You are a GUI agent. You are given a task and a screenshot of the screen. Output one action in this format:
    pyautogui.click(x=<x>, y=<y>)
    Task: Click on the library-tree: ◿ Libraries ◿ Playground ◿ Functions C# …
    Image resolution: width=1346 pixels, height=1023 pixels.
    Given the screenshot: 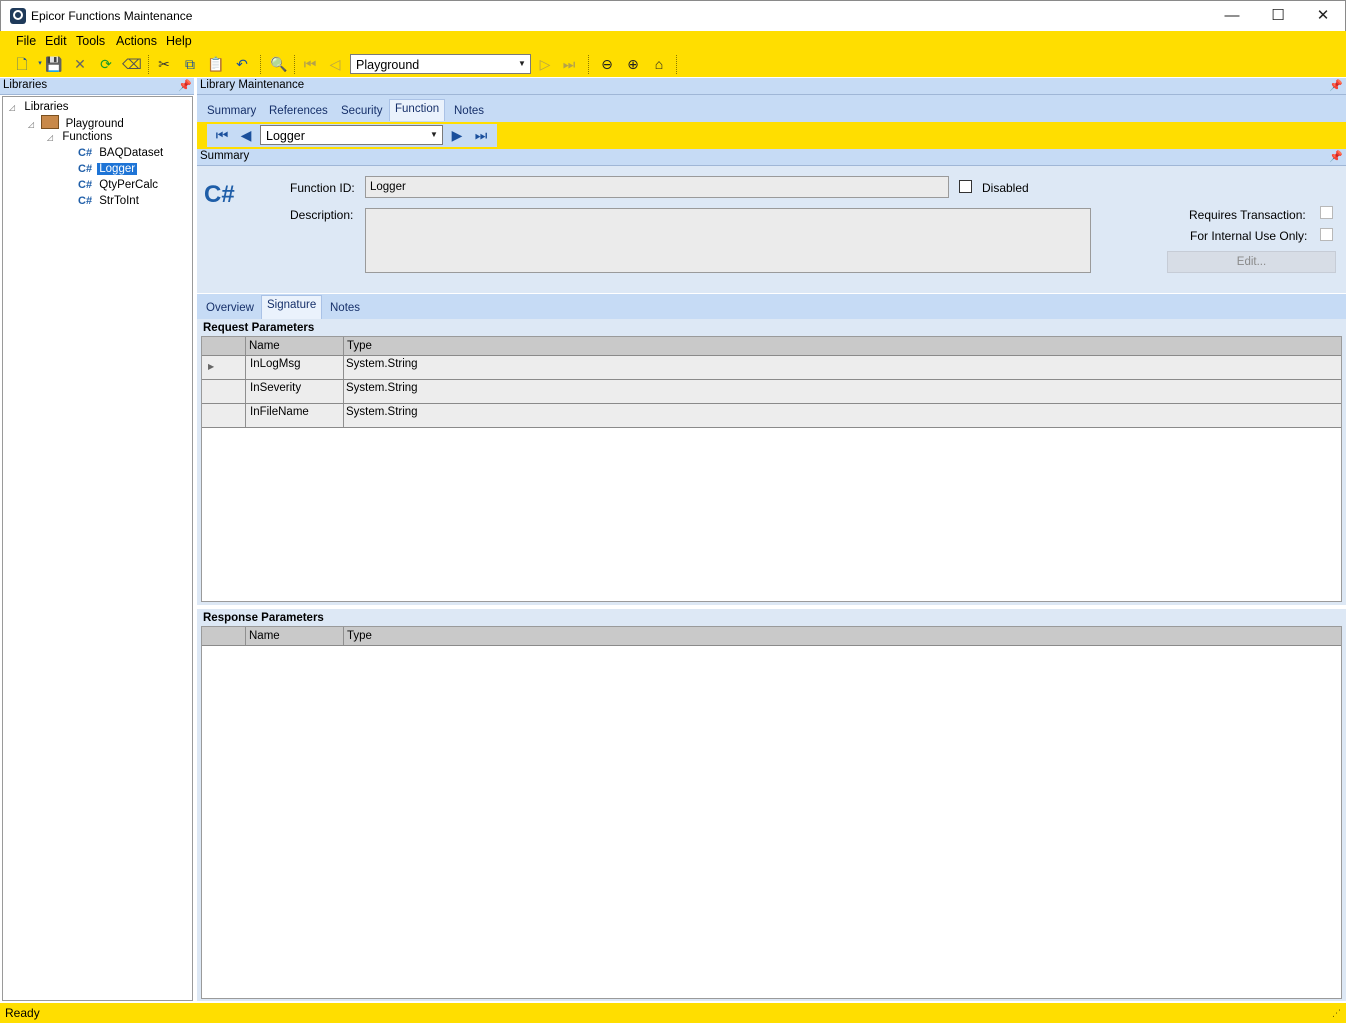 What is the action you would take?
    pyautogui.click(x=97, y=548)
    